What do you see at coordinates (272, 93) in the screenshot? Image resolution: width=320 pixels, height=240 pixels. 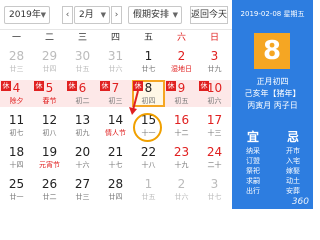 I see `ganzhi-year: 己亥年【猪年】` at bounding box center [272, 93].